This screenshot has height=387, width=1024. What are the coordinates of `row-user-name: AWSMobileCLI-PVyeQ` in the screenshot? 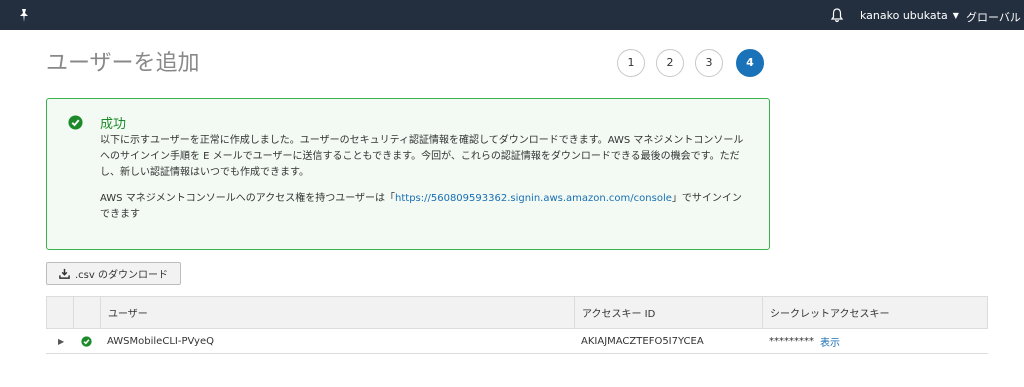 It's located at (160, 341).